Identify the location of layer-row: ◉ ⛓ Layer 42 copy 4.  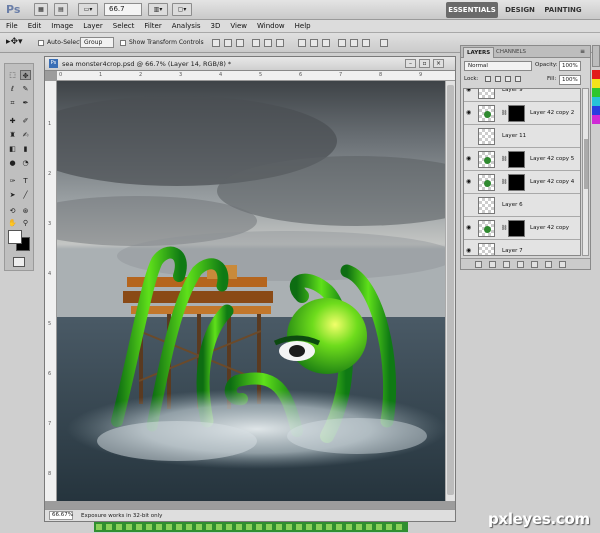
(522, 182).